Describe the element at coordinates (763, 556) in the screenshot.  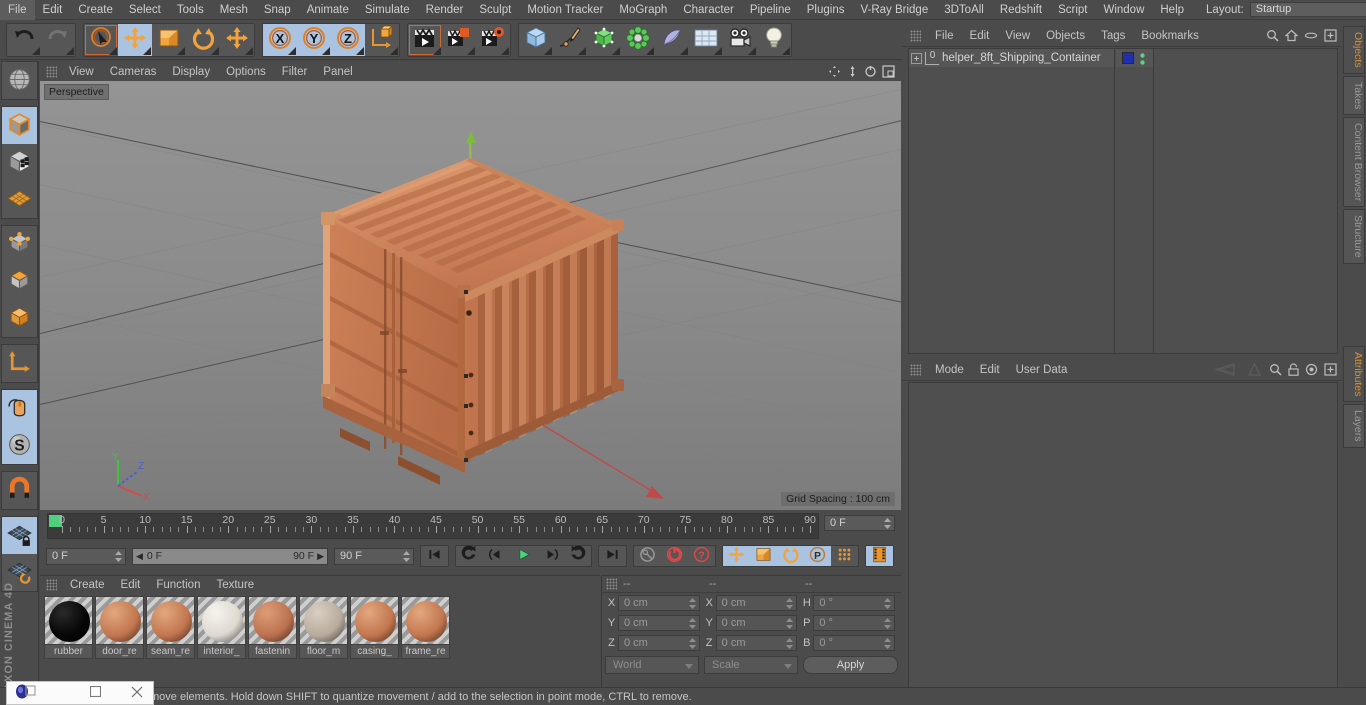
I see `scale-keying-button` at that location.